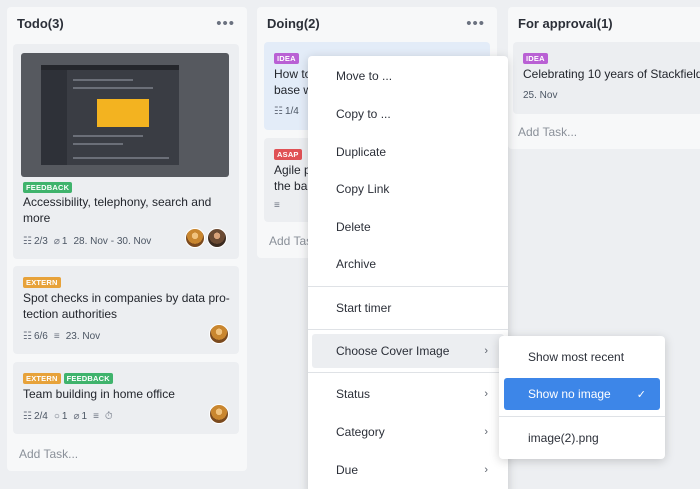  Describe the element at coordinates (293, 23) in the screenshot. I see `column-title: Doing(2)` at that location.